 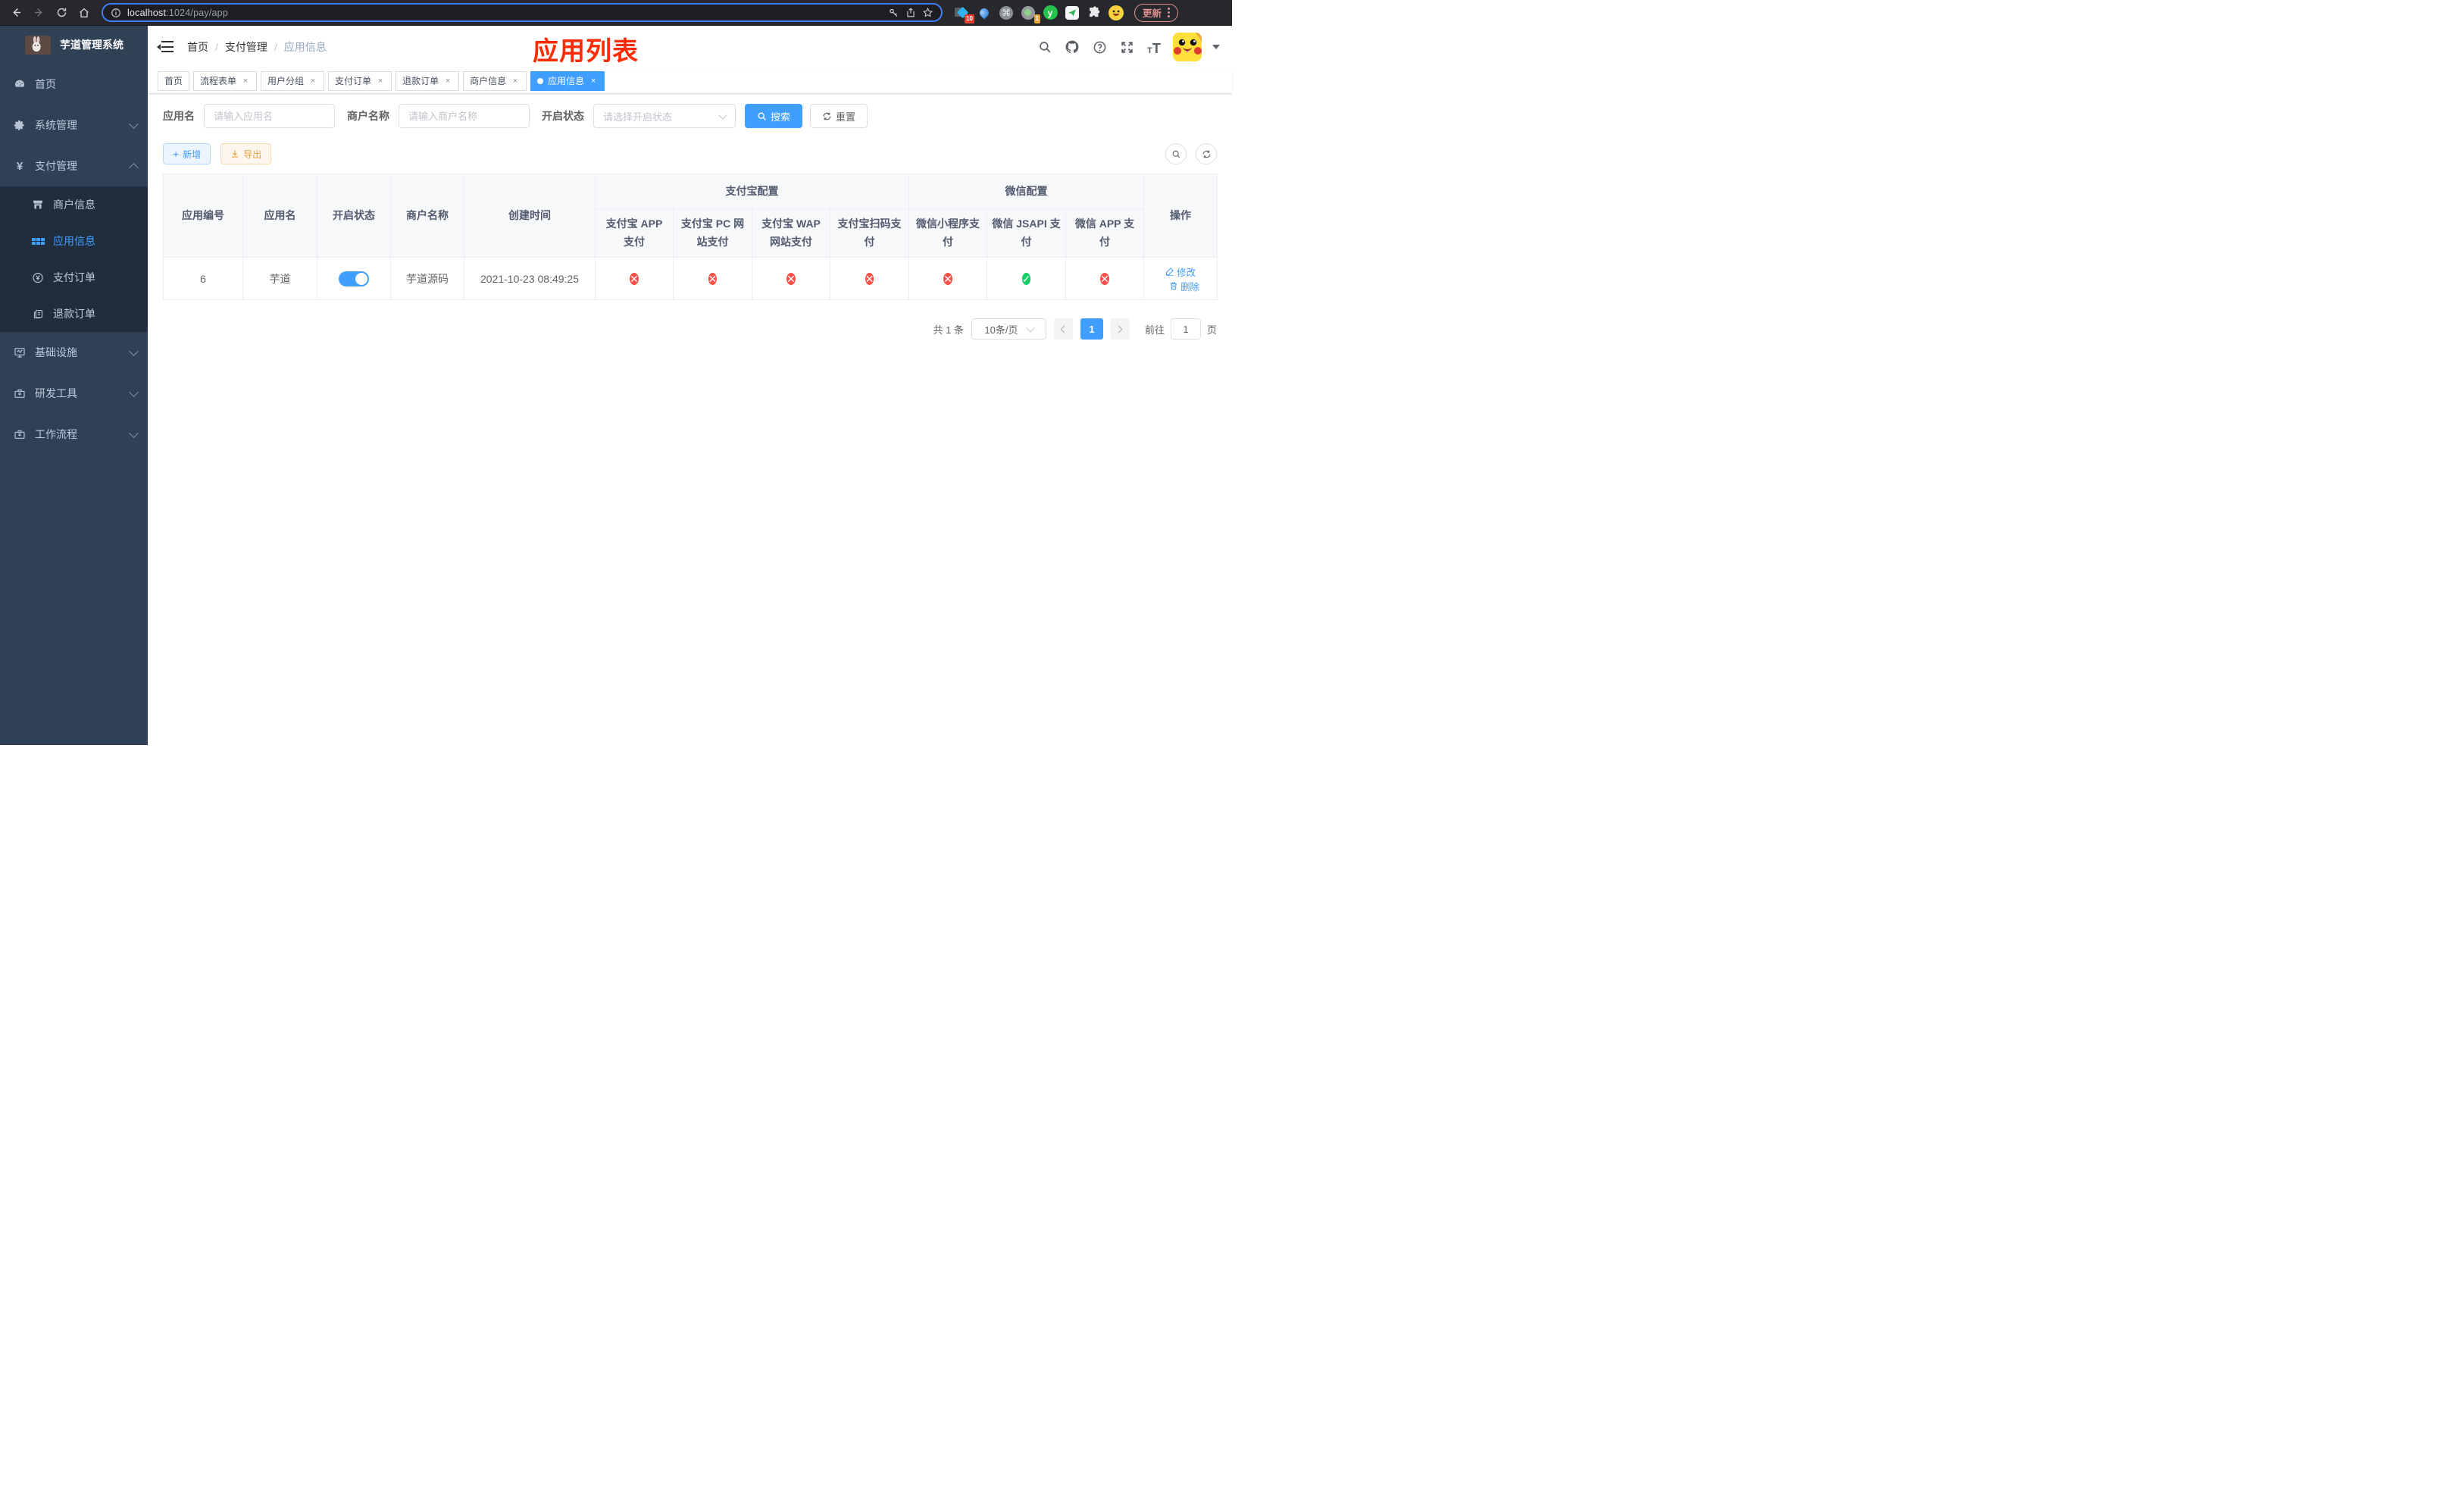 What do you see at coordinates (38, 314) in the screenshot?
I see `document-icon` at bounding box center [38, 314].